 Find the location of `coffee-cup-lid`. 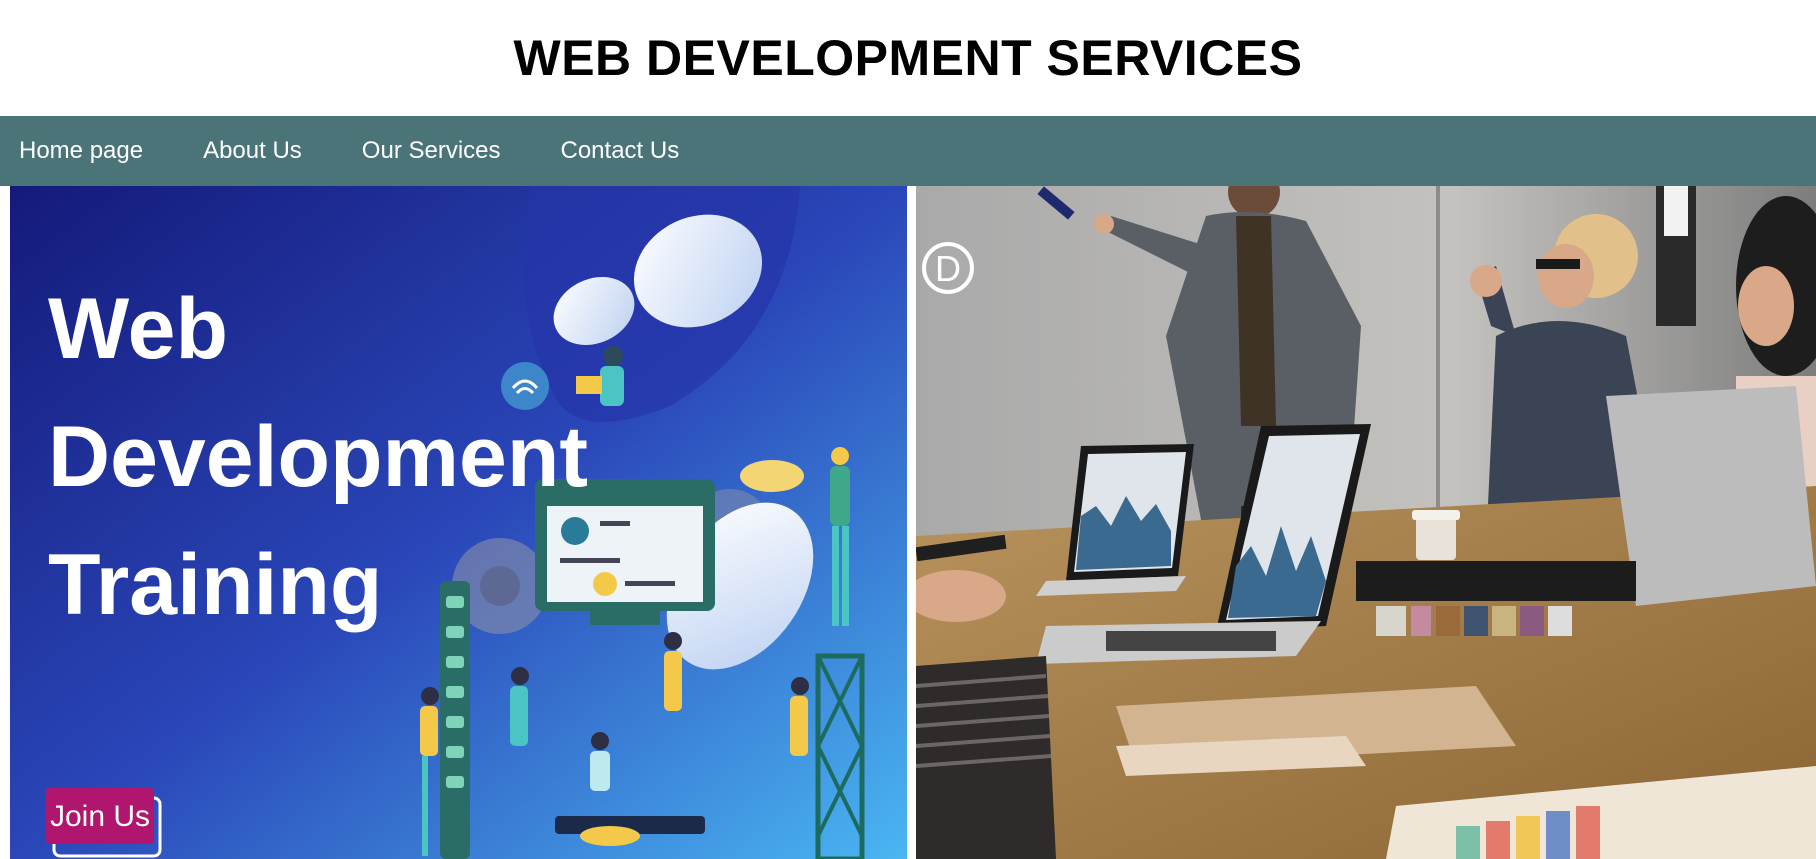

coffee-cup-lid is located at coordinates (1436, 515).